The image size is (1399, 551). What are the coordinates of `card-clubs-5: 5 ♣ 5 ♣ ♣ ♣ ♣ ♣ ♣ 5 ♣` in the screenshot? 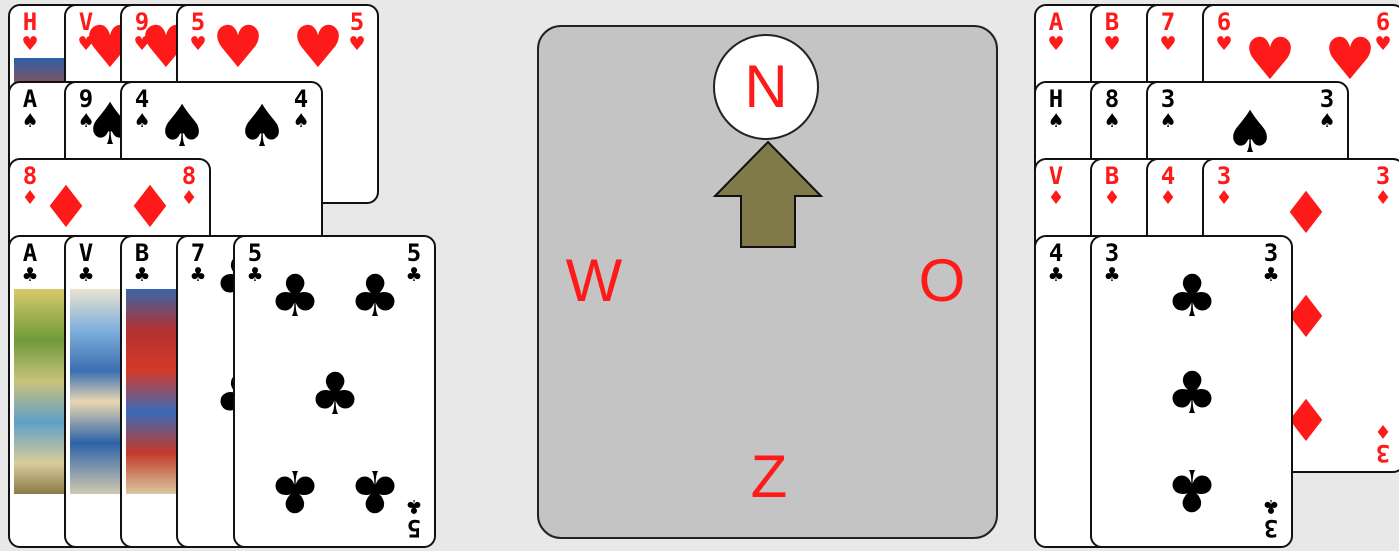 It's located at (334, 391).